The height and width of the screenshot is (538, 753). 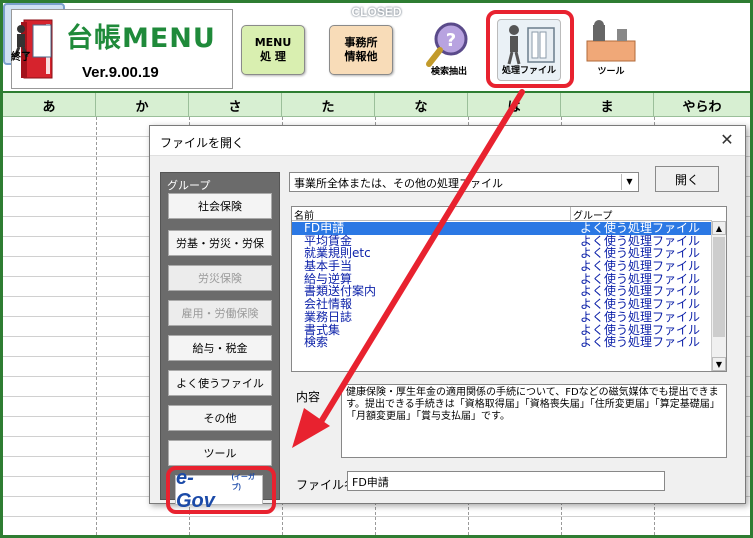 What do you see at coordinates (448, 72) in the screenshot?
I see `search-button-label: 検索抽出` at bounding box center [448, 72].